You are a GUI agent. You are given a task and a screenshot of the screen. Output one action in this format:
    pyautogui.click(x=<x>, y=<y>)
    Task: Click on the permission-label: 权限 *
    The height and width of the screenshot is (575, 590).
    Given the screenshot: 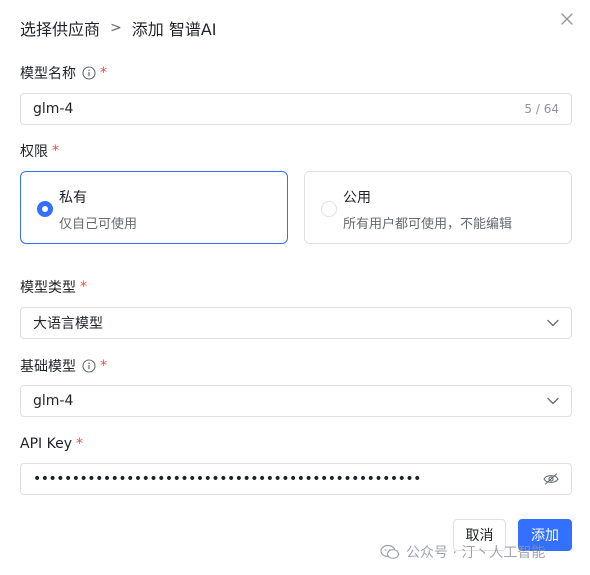 What is the action you would take?
    pyautogui.click(x=39, y=151)
    